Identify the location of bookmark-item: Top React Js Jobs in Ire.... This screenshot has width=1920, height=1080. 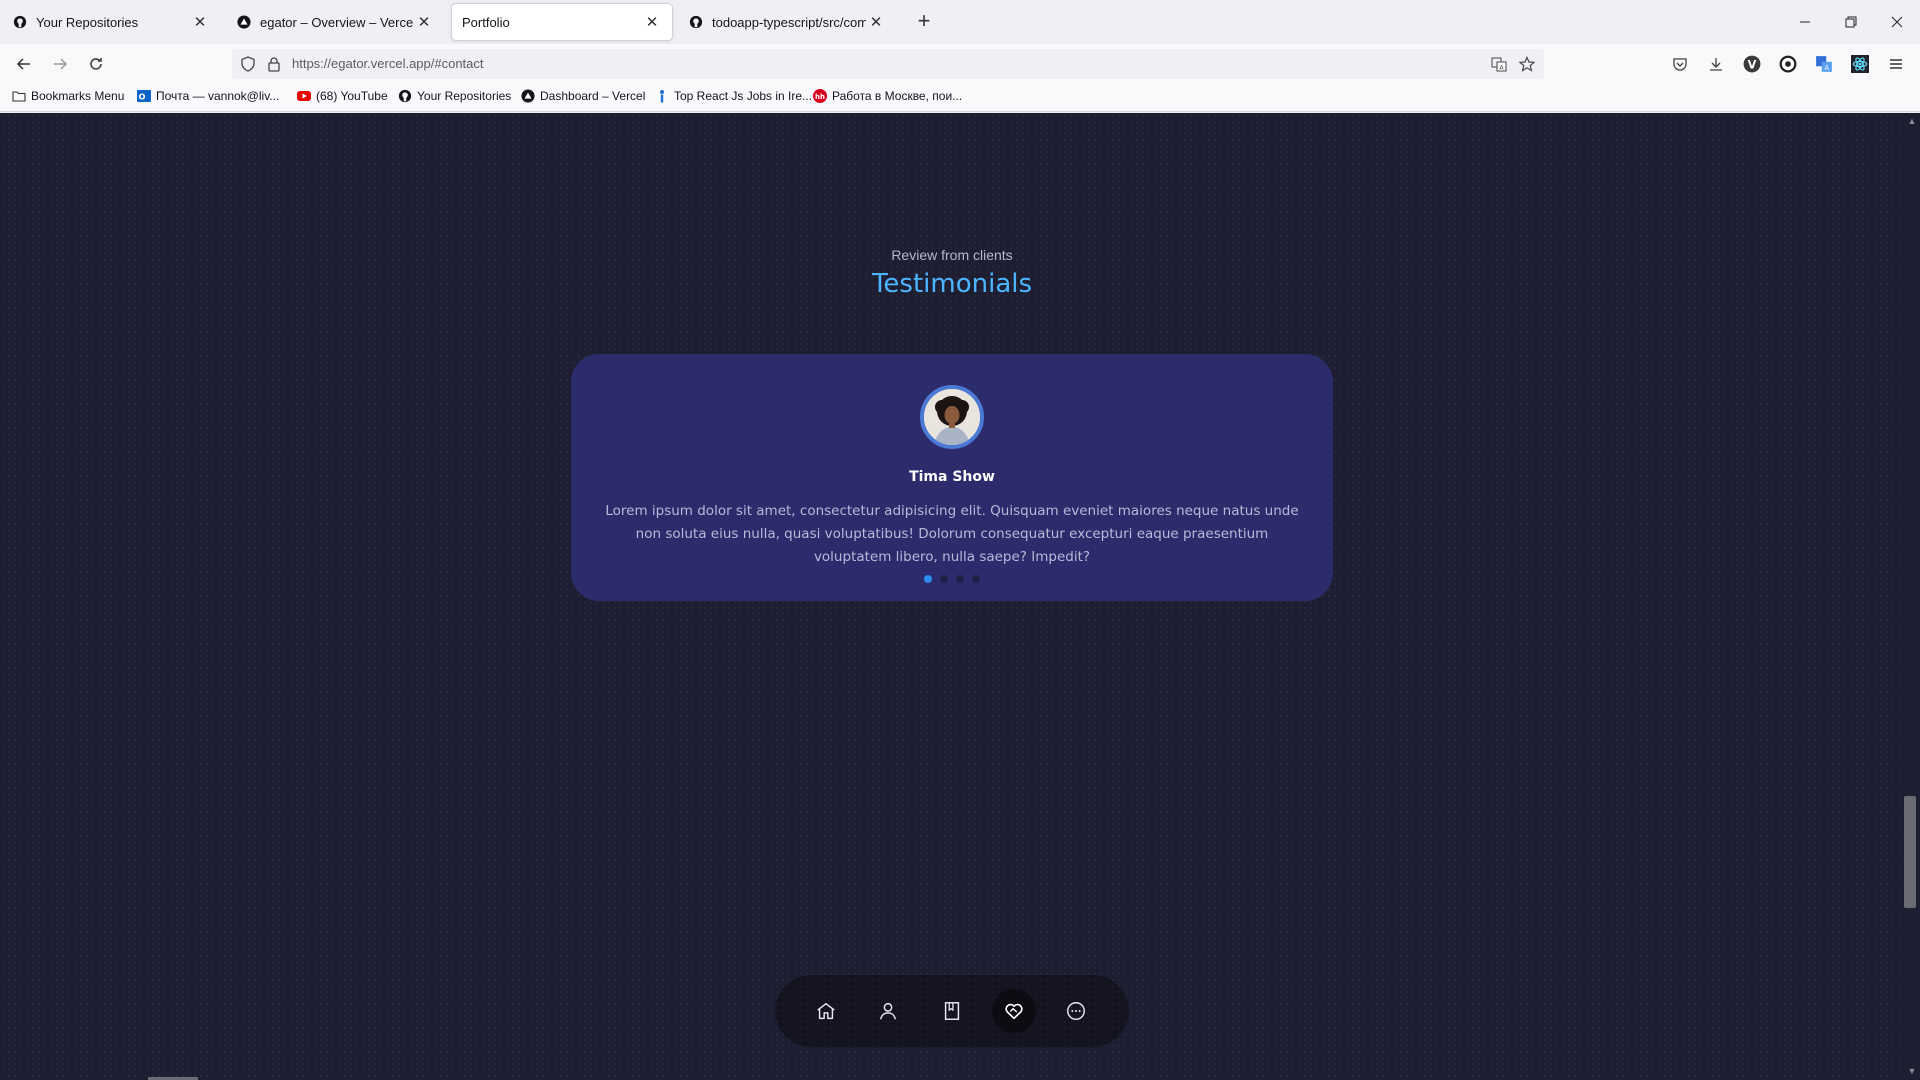
(733, 96).